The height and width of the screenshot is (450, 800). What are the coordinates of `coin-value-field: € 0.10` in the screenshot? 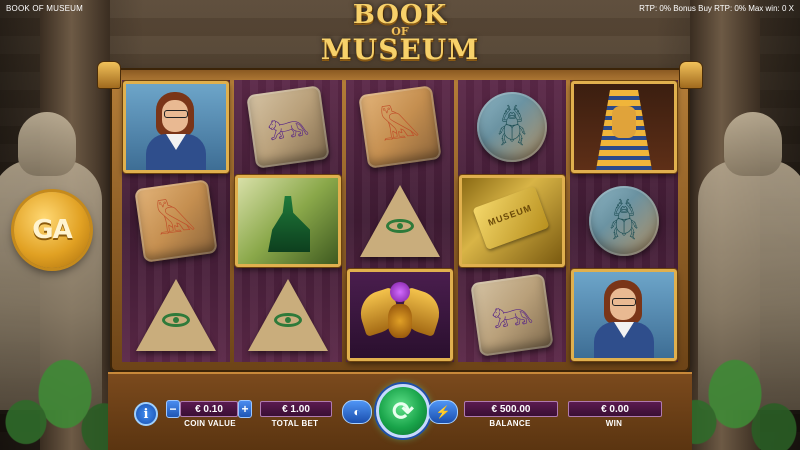 It's located at (209, 409).